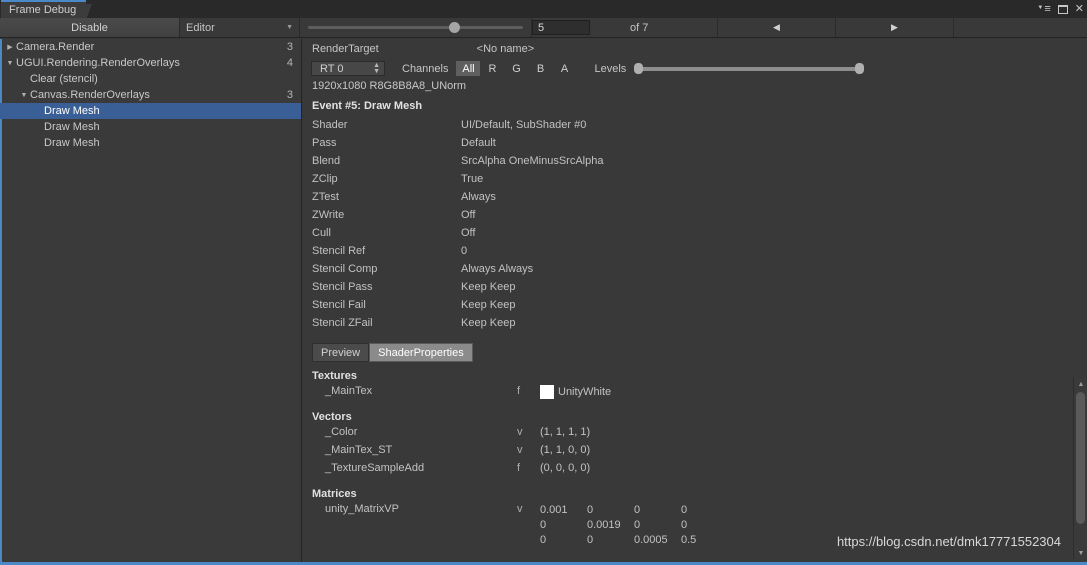 This screenshot has height=565, width=1087. What do you see at coordinates (639, 27) in the screenshot?
I see `frame-total-text: of 7` at bounding box center [639, 27].